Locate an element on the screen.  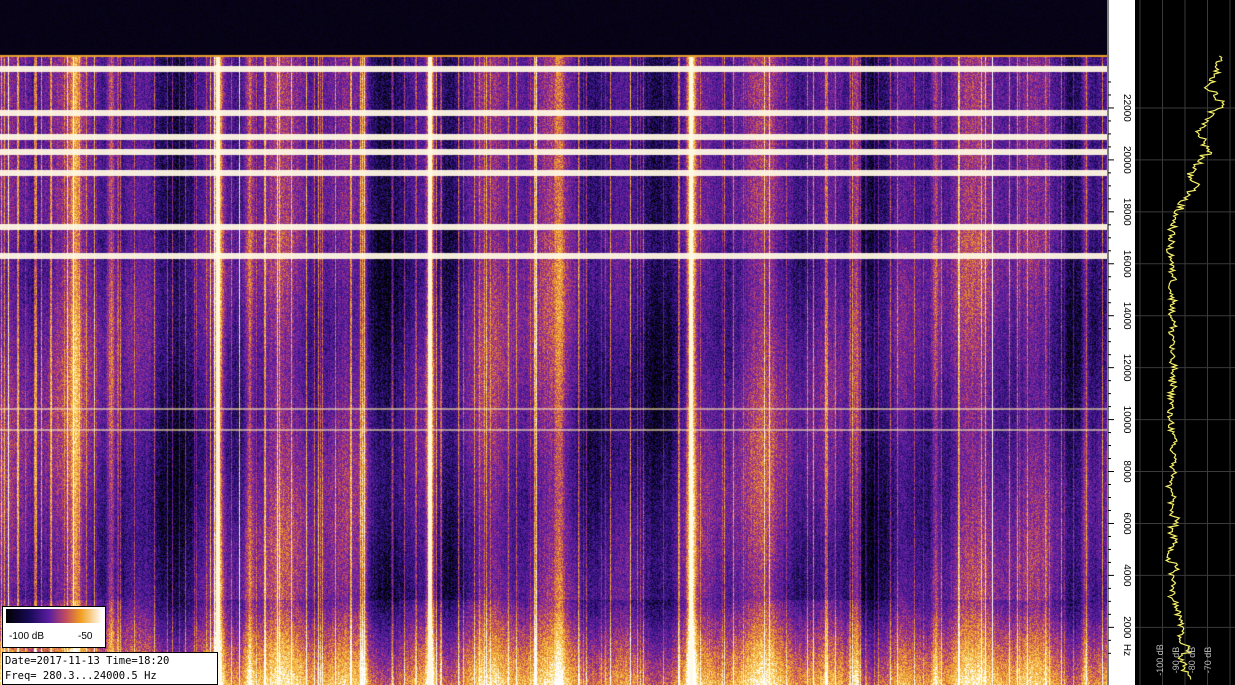
frequency-range-label: Freq= 280.3...24000.5 Hz is located at coordinates (81, 676).